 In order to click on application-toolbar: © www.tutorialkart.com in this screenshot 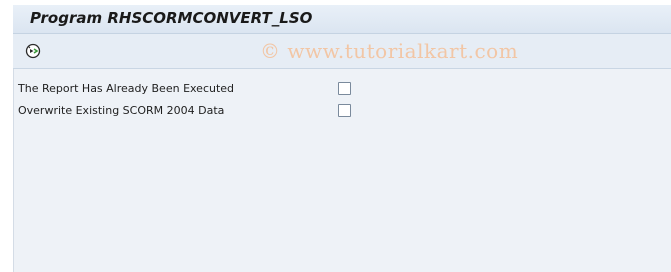, I will do `click(342, 51)`.